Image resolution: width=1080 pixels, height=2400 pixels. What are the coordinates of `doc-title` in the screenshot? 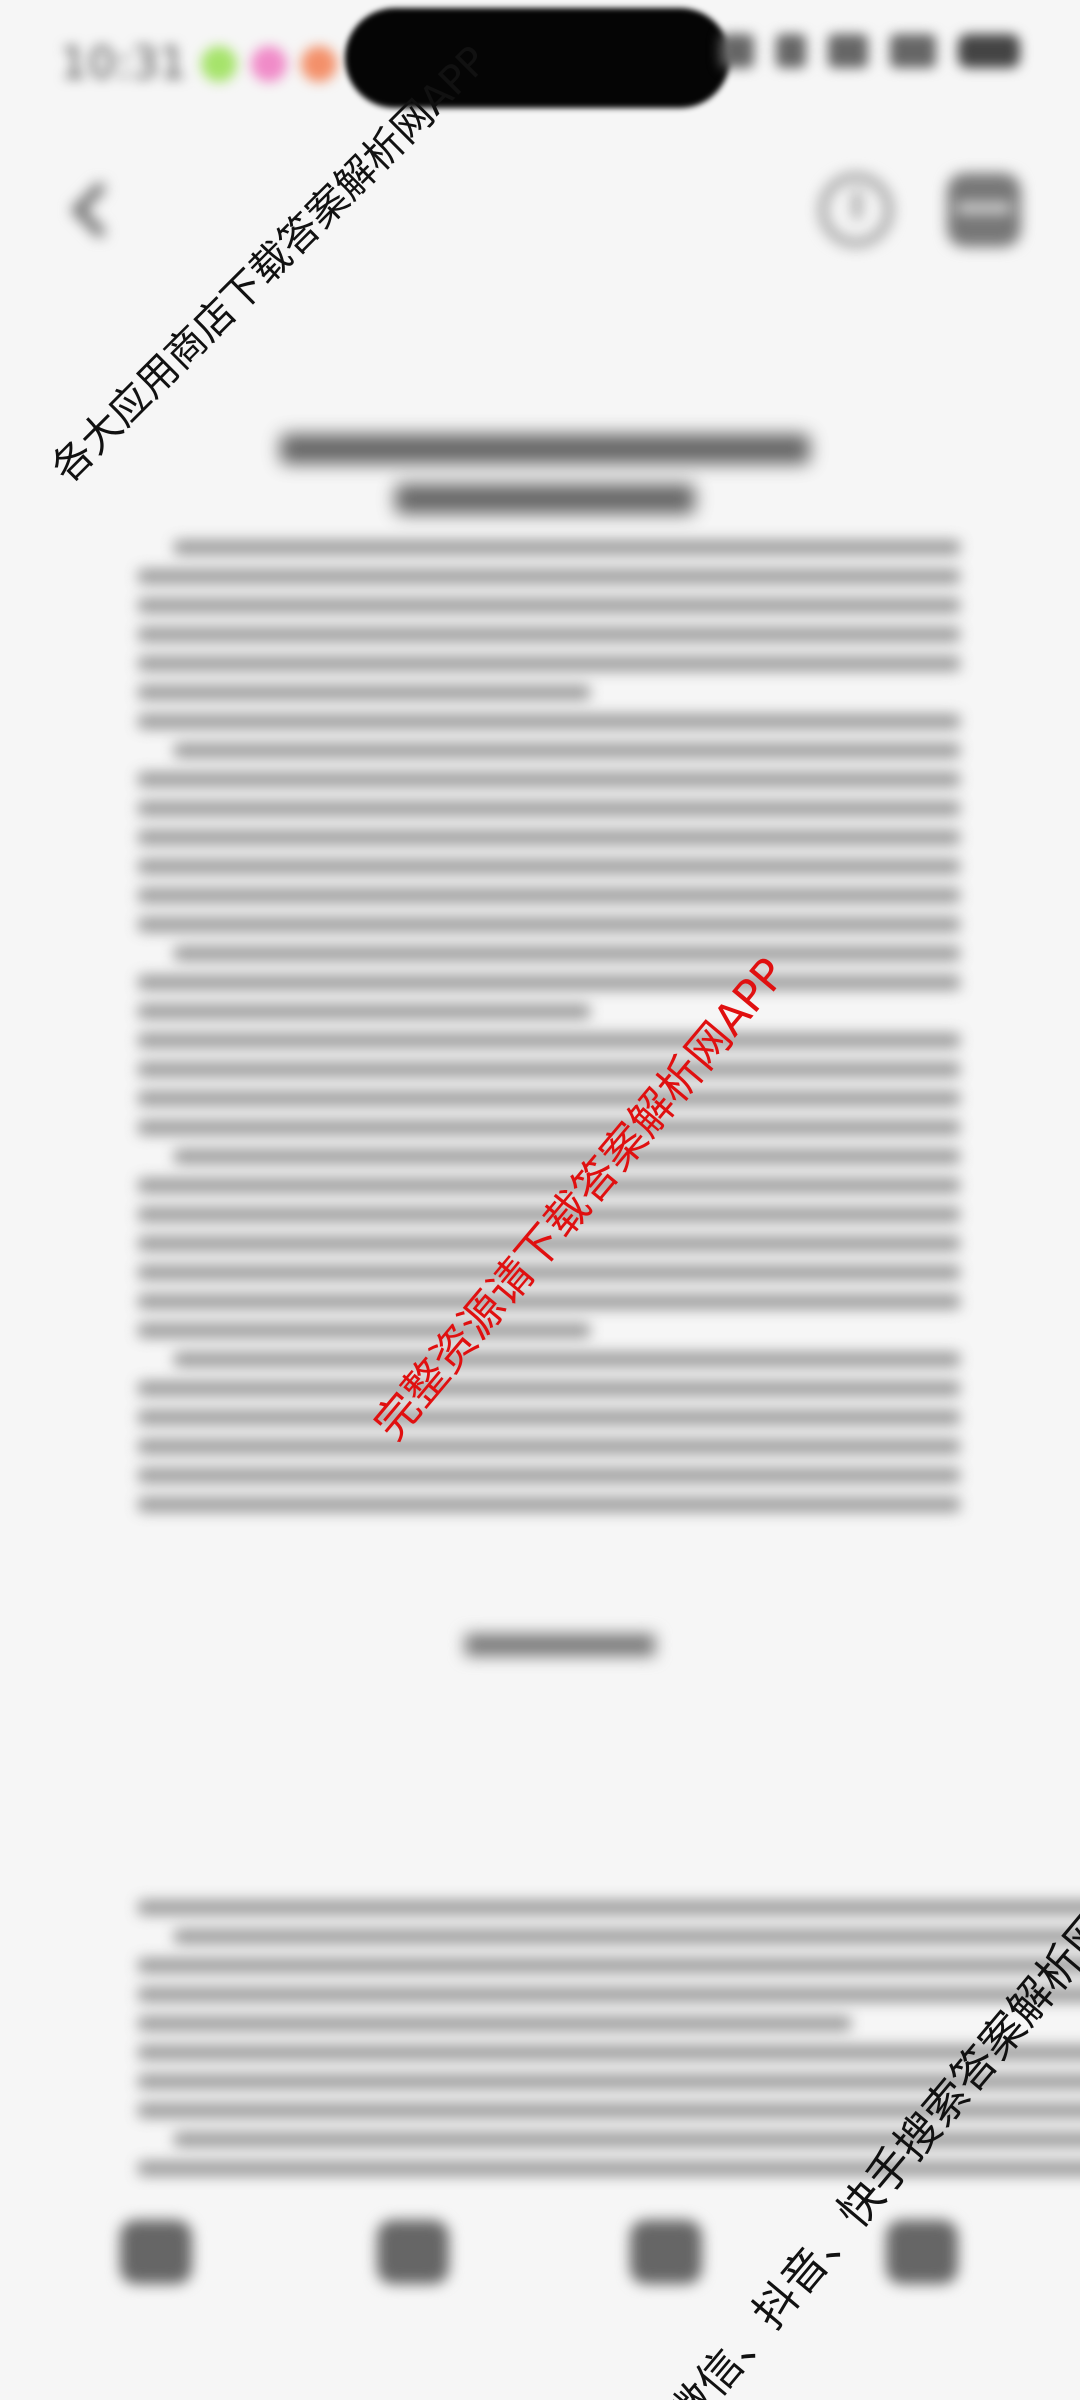 It's located at (545, 449).